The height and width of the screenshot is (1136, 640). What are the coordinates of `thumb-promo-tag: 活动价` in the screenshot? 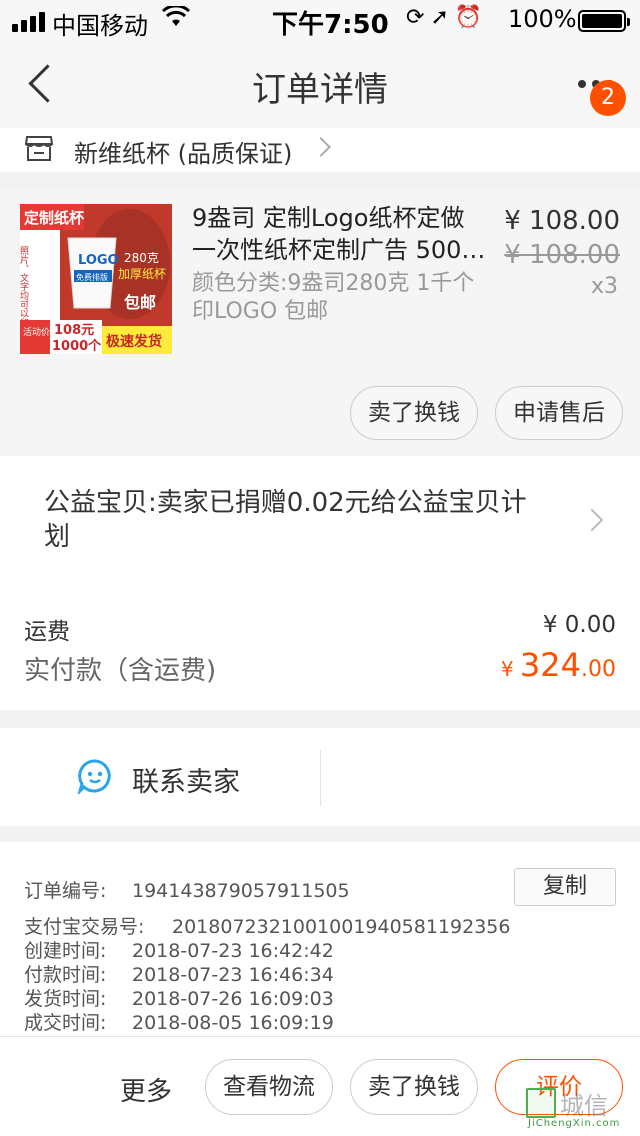 It's located at (36, 332).